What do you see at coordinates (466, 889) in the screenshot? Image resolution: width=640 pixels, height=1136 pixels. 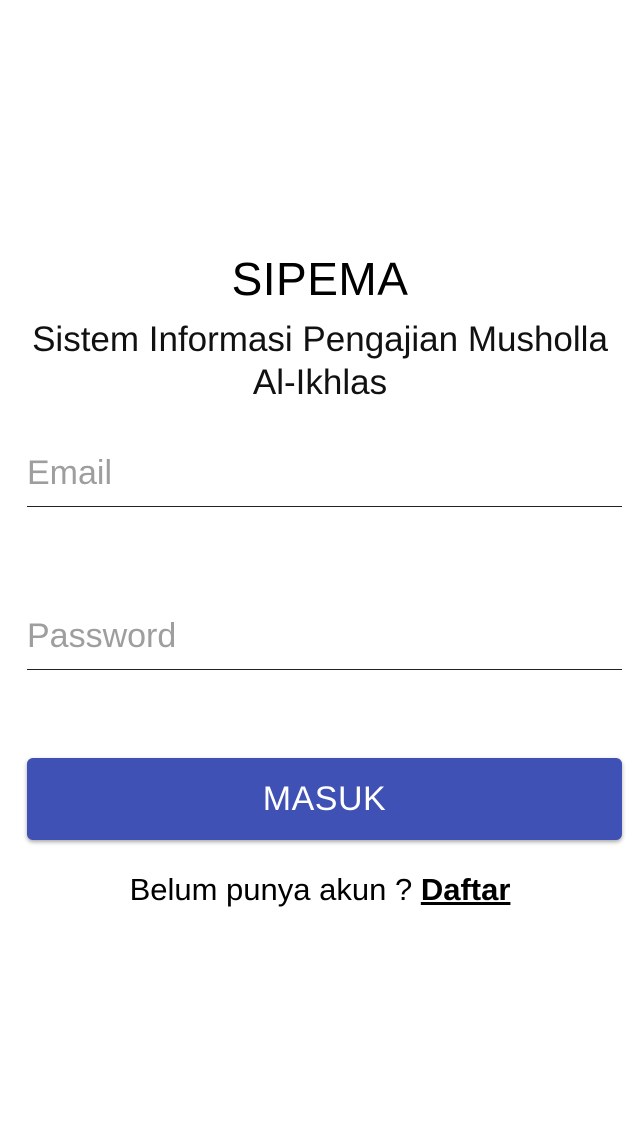 I see `register-link: Daftar` at bounding box center [466, 889].